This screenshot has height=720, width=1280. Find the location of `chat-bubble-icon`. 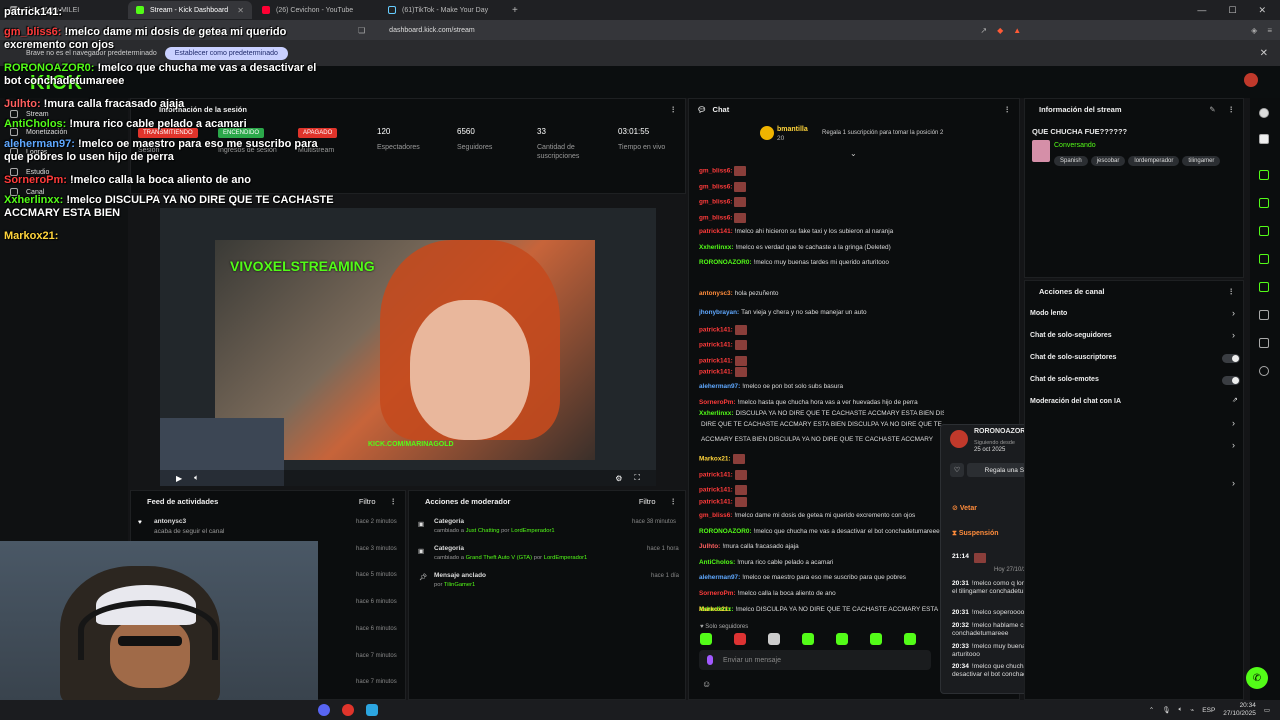

chat-bubble-icon is located at coordinates (1264, 259).